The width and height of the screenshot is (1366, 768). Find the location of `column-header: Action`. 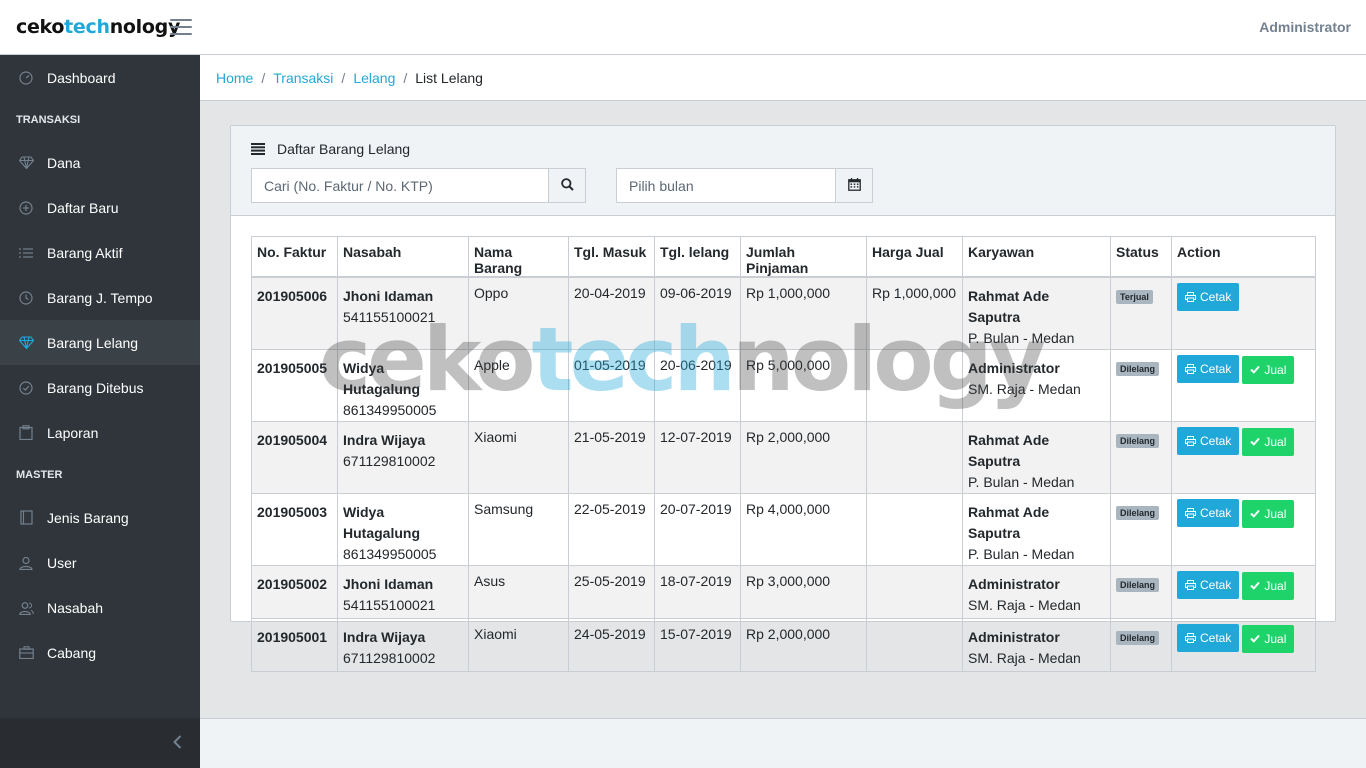

column-header: Action is located at coordinates (1243, 257).